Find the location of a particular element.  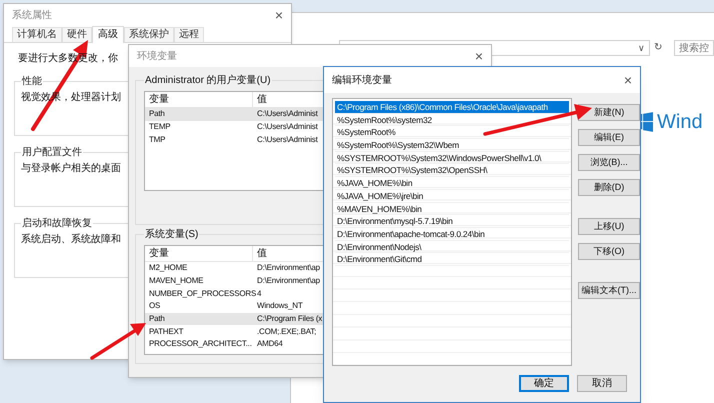

group-title: Administrator 的用户变量(U) is located at coordinates (208, 81).